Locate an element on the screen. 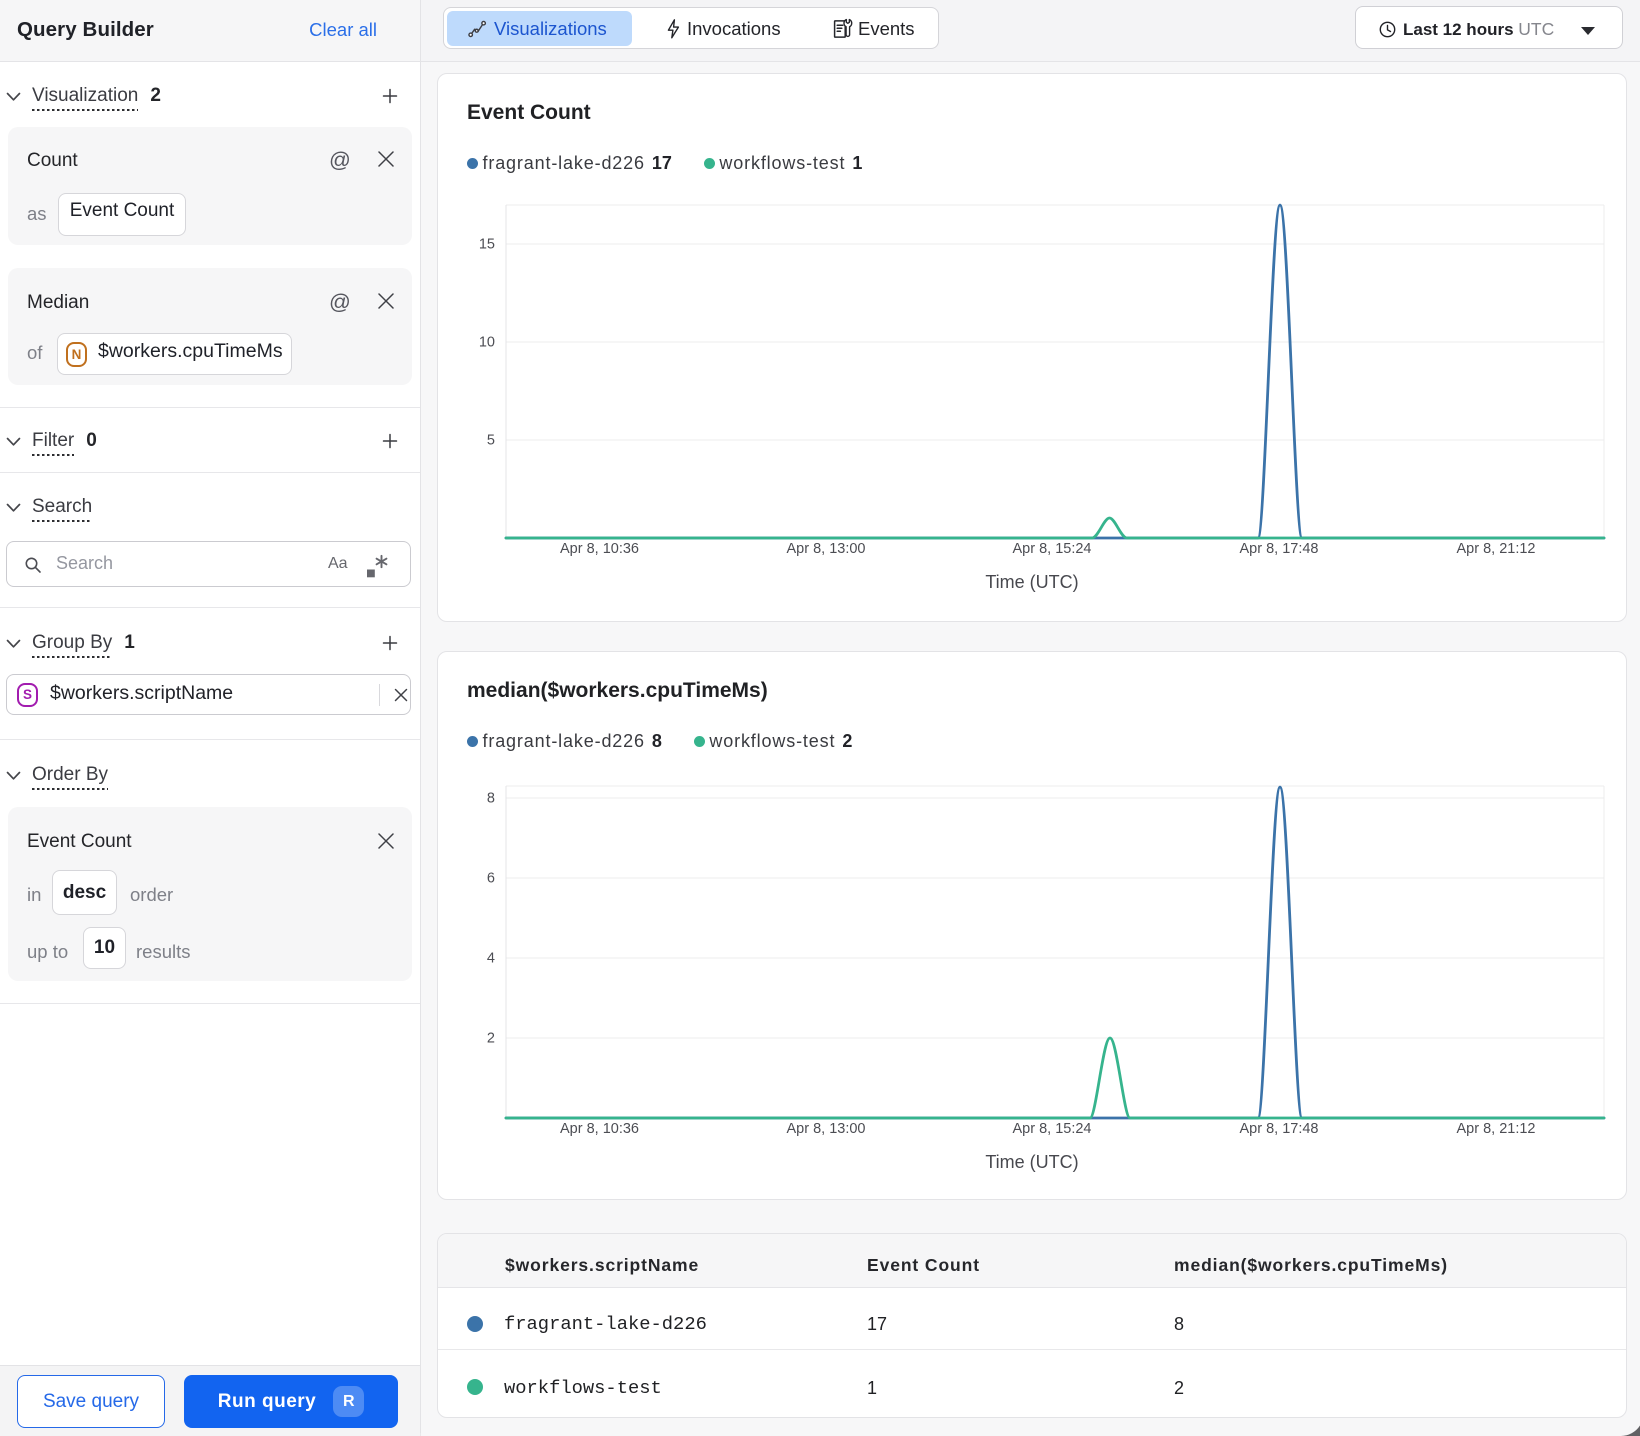  svg-text: 6 is located at coordinates (491, 879).